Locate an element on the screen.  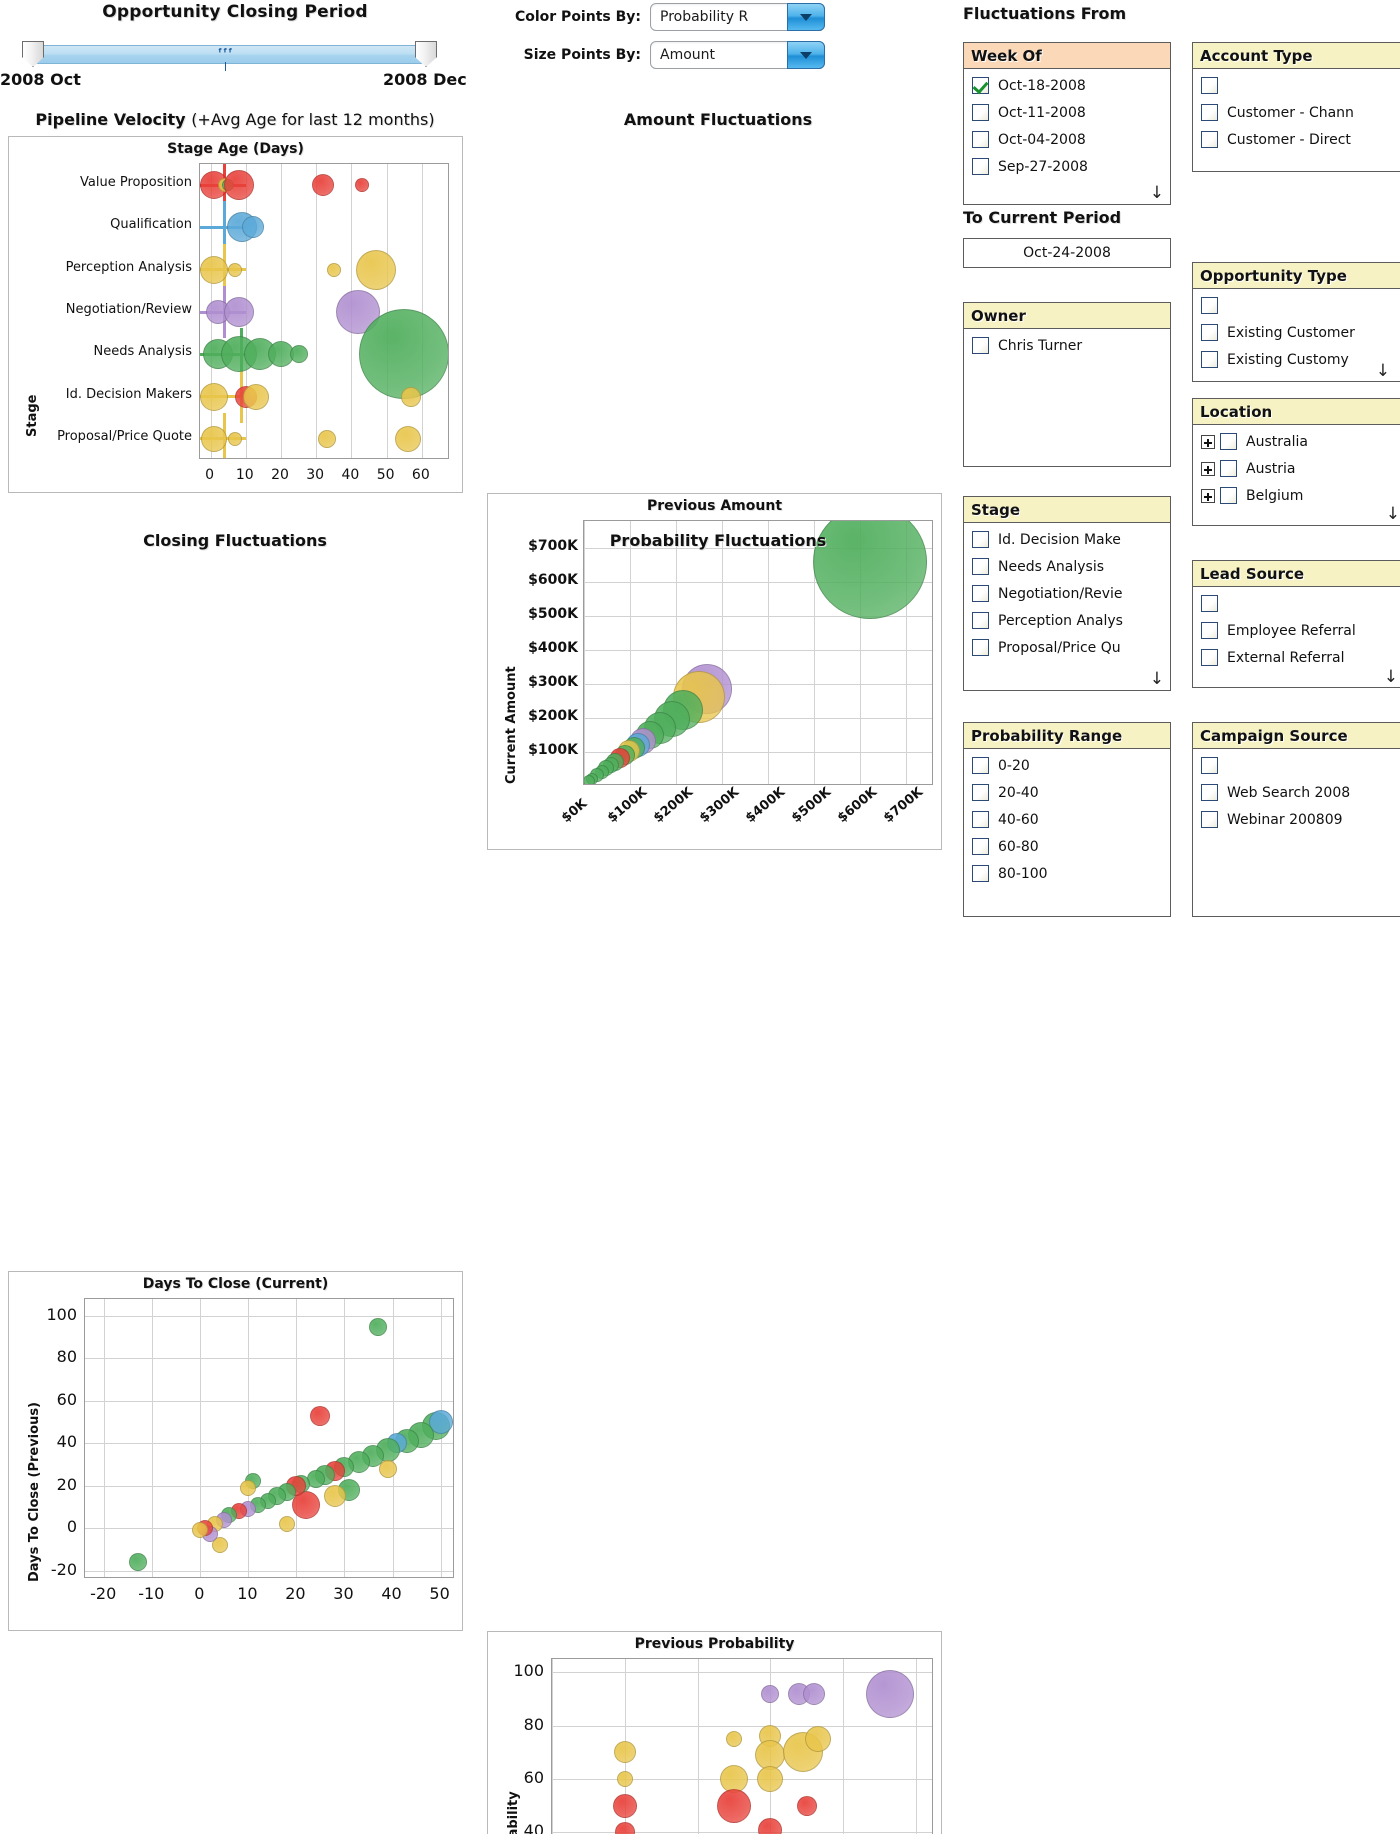
probability-range-list: 0-2020-4040-6060-8080-100 is located at coordinates (1067, 818).